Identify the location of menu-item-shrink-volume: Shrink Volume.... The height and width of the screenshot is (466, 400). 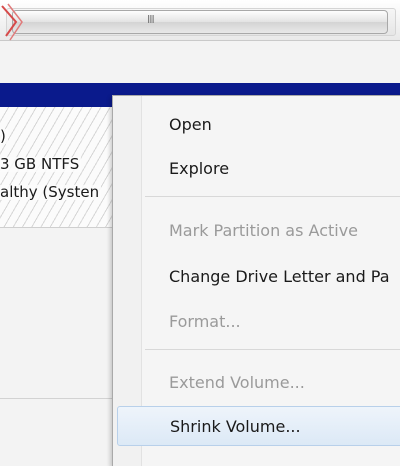
(258, 426).